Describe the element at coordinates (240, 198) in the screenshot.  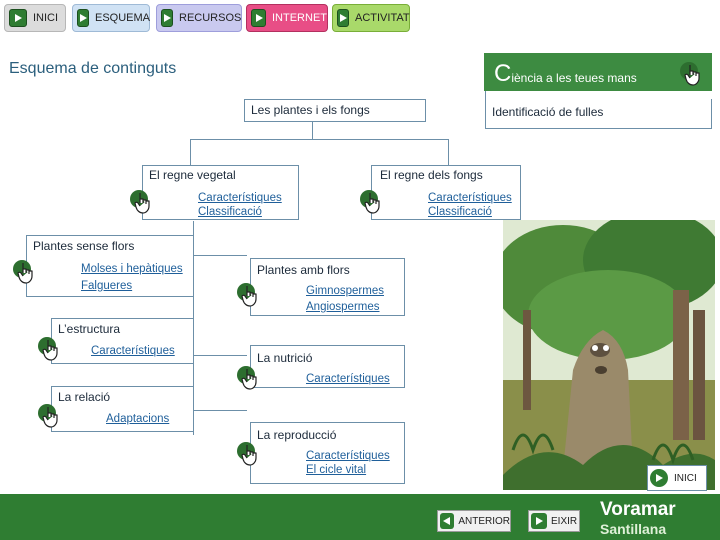
I see `vegetal-link-caracteristiques: Característiques` at that location.